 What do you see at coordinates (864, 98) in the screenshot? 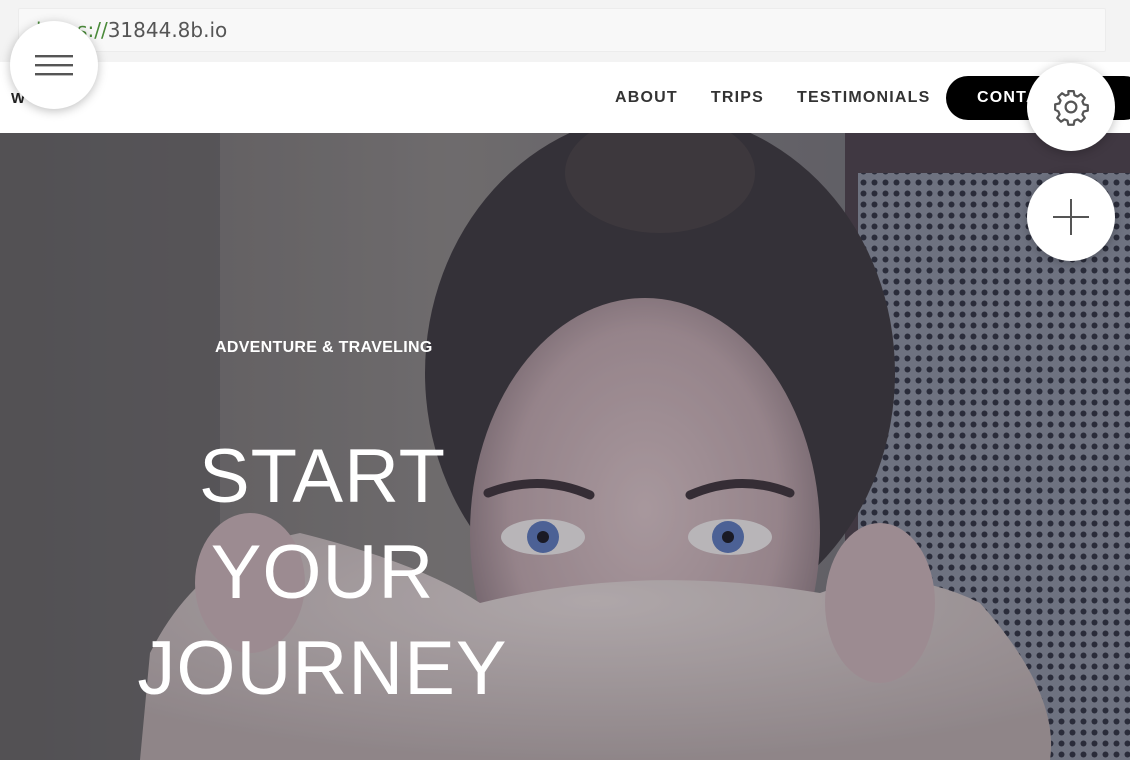
I see `nav-link-testimonials: TESTIMONIALS` at bounding box center [864, 98].